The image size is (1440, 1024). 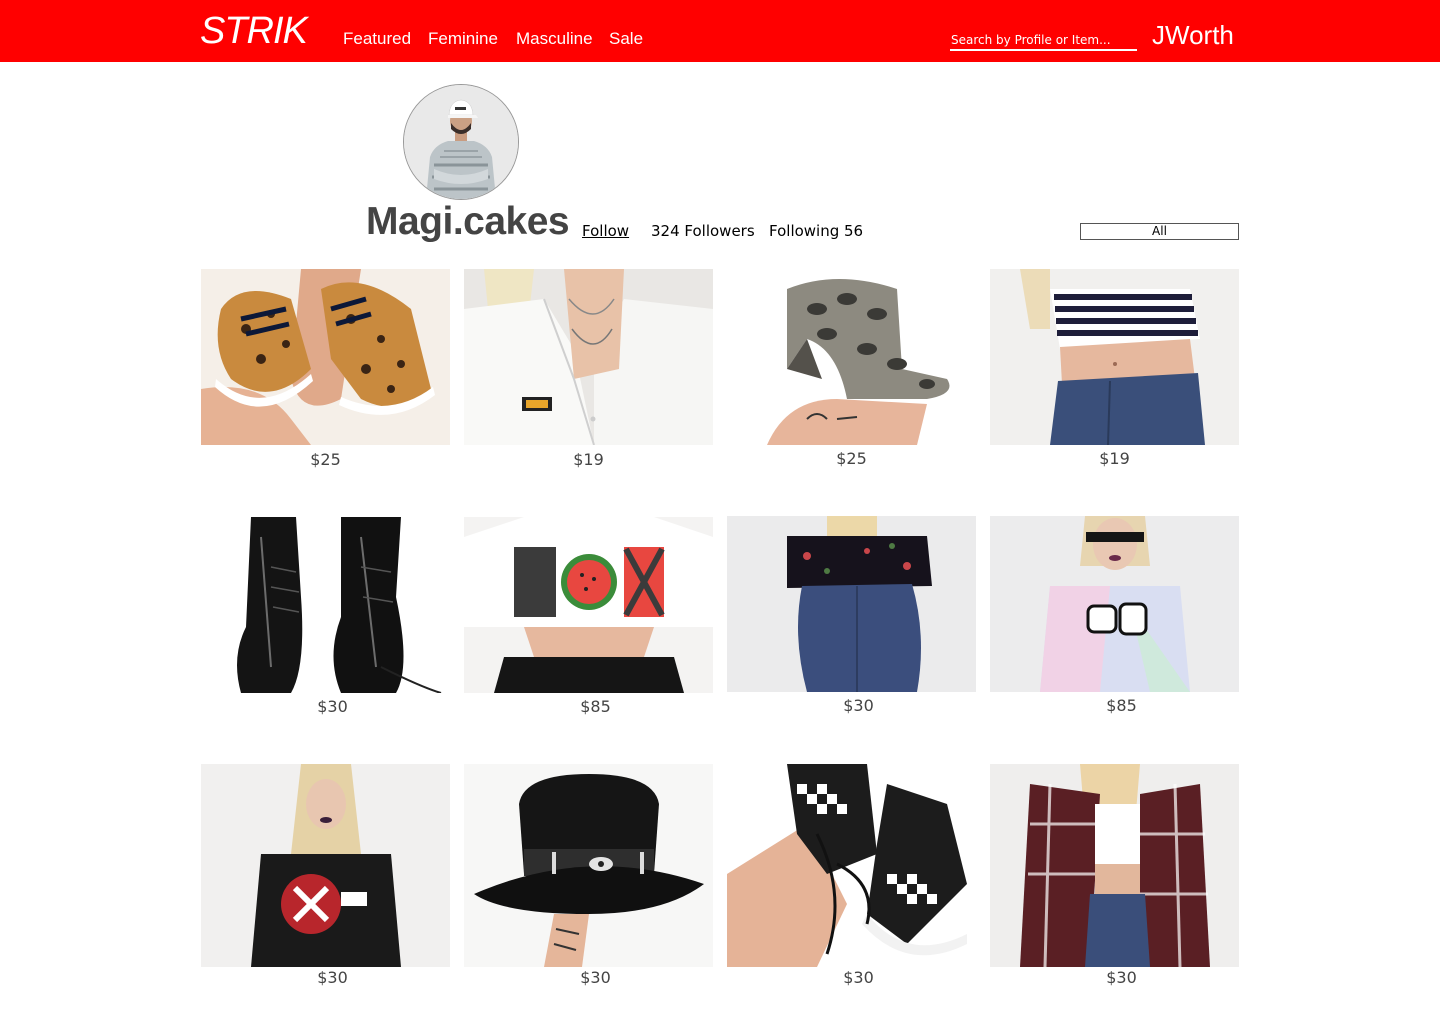 I want to click on followers-count: 324 Followers, so click(x=703, y=231).